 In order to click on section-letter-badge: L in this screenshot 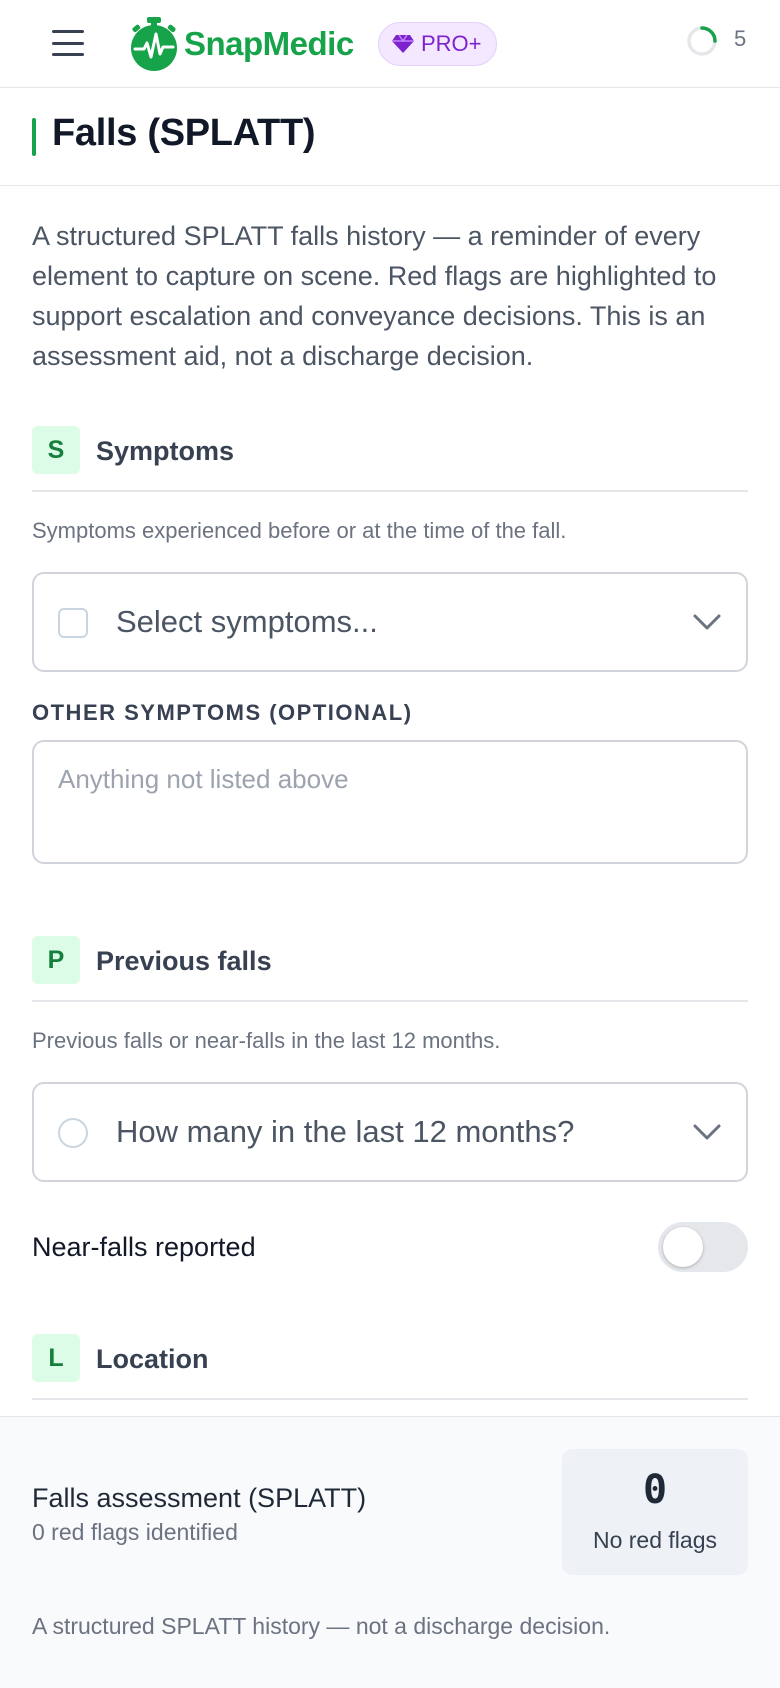, I will do `click(56, 1358)`.